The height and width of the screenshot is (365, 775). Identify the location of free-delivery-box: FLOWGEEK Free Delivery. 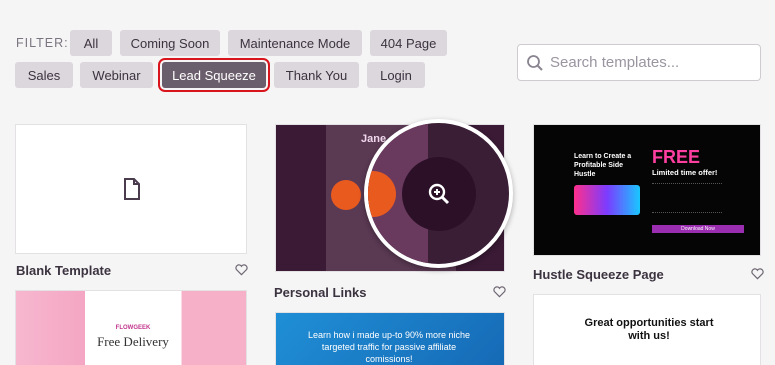
(133, 343).